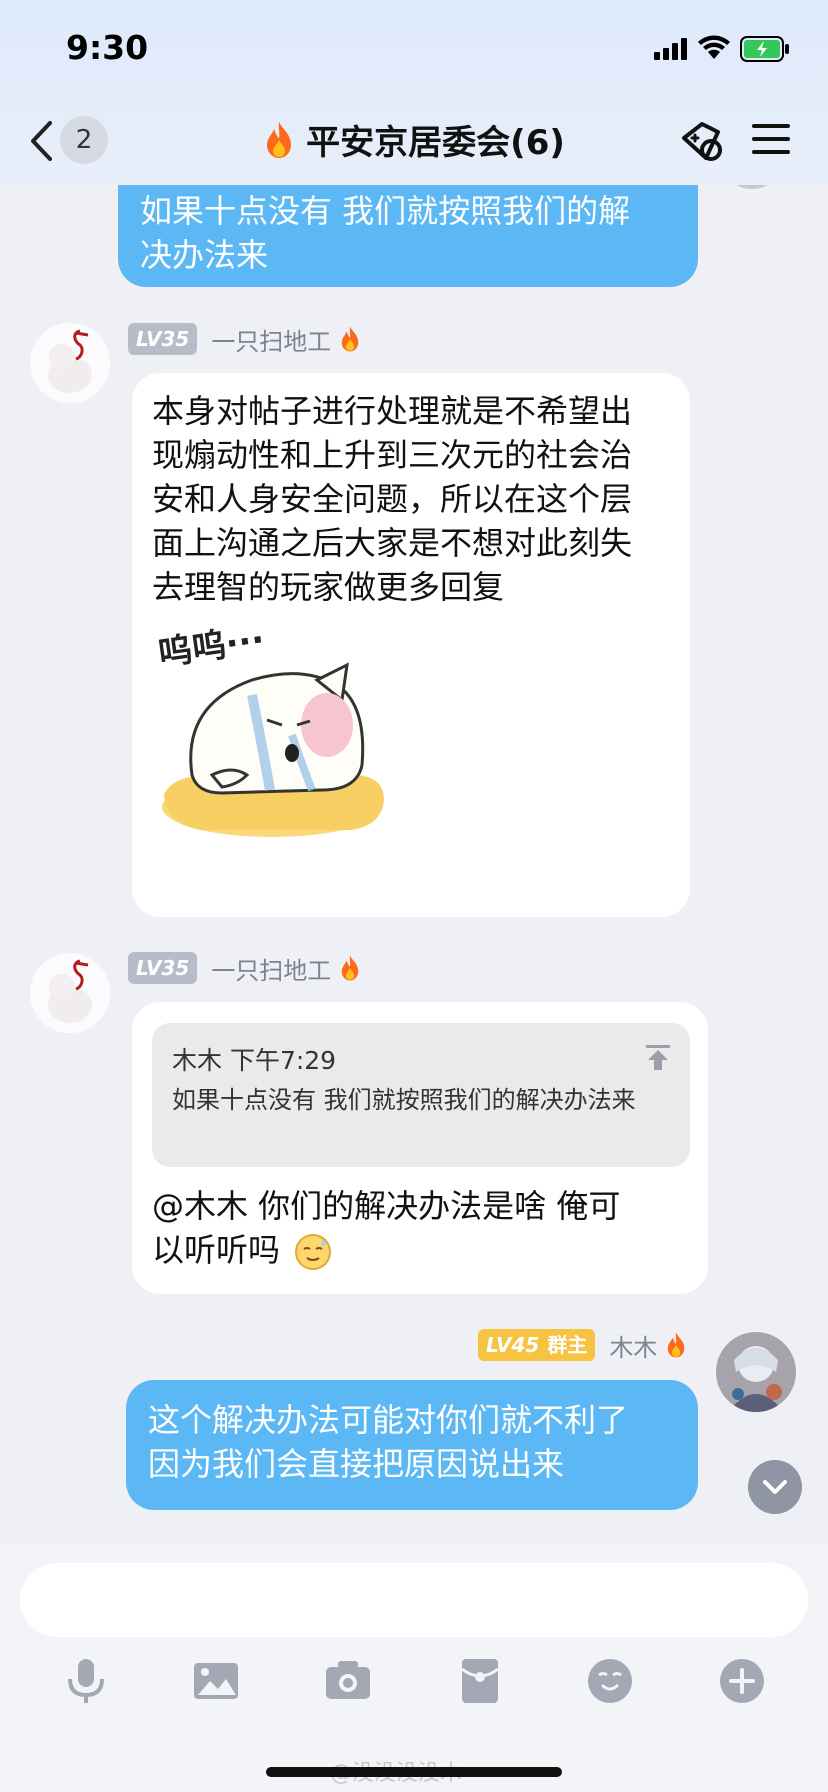 The width and height of the screenshot is (828, 1792). What do you see at coordinates (610, 1681) in the screenshot?
I see `emoji-icon` at bounding box center [610, 1681].